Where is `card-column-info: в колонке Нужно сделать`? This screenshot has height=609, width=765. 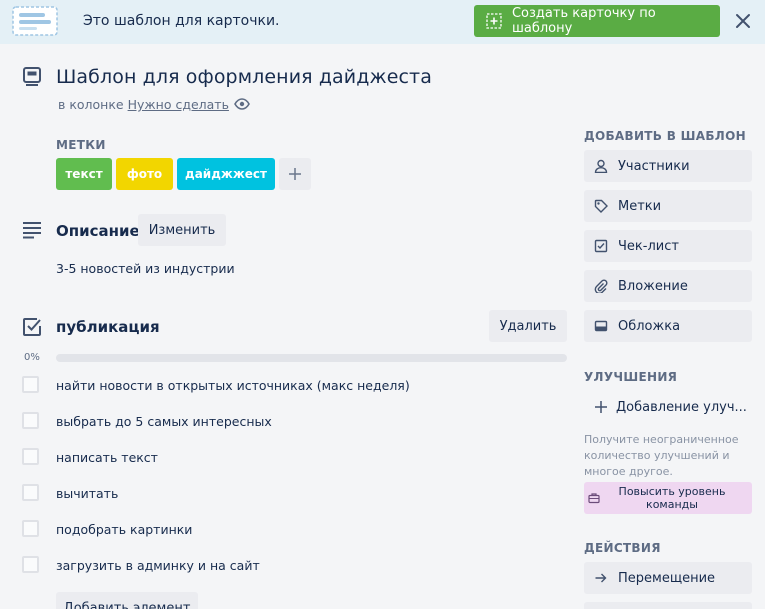
card-column-info: в колонке Нужно сделать is located at coordinates (143, 104).